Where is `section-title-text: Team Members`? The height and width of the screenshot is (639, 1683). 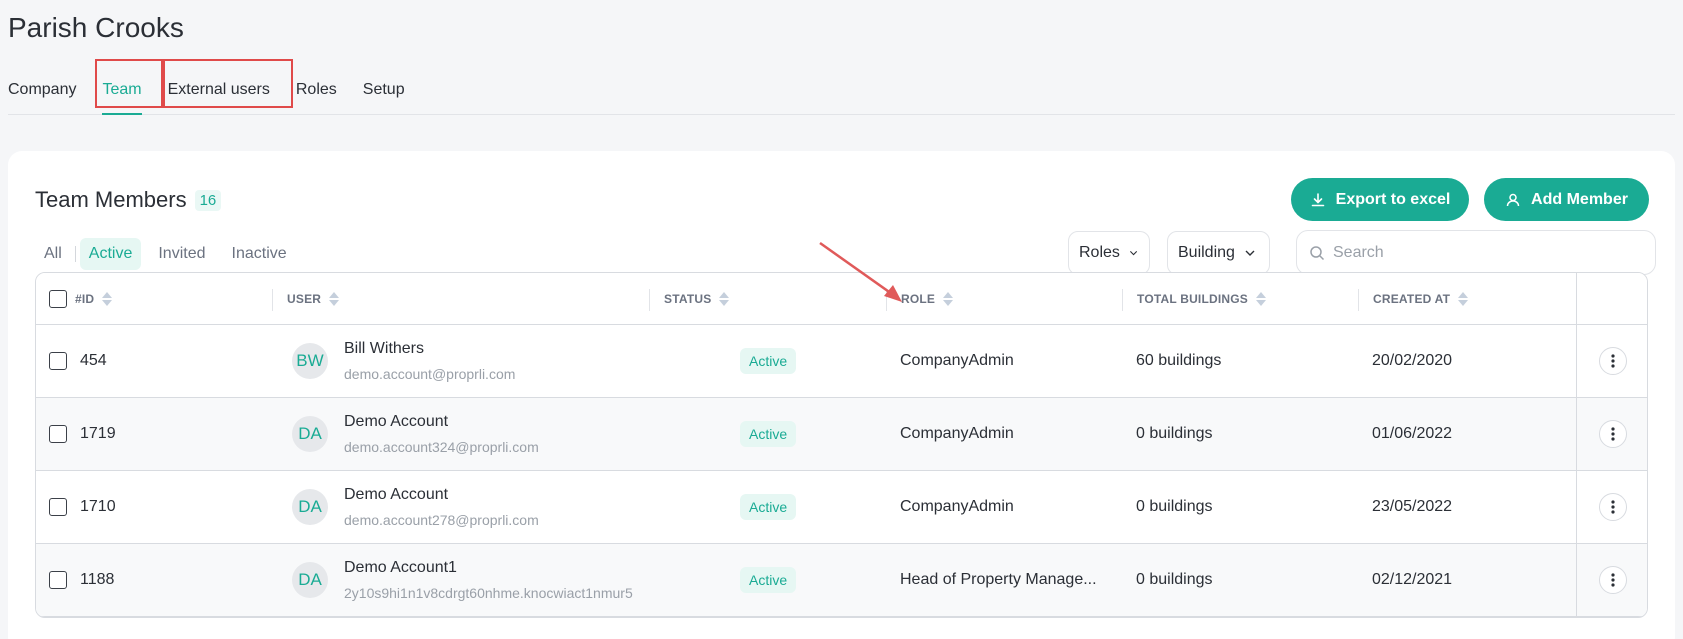
section-title-text: Team Members is located at coordinates (111, 199).